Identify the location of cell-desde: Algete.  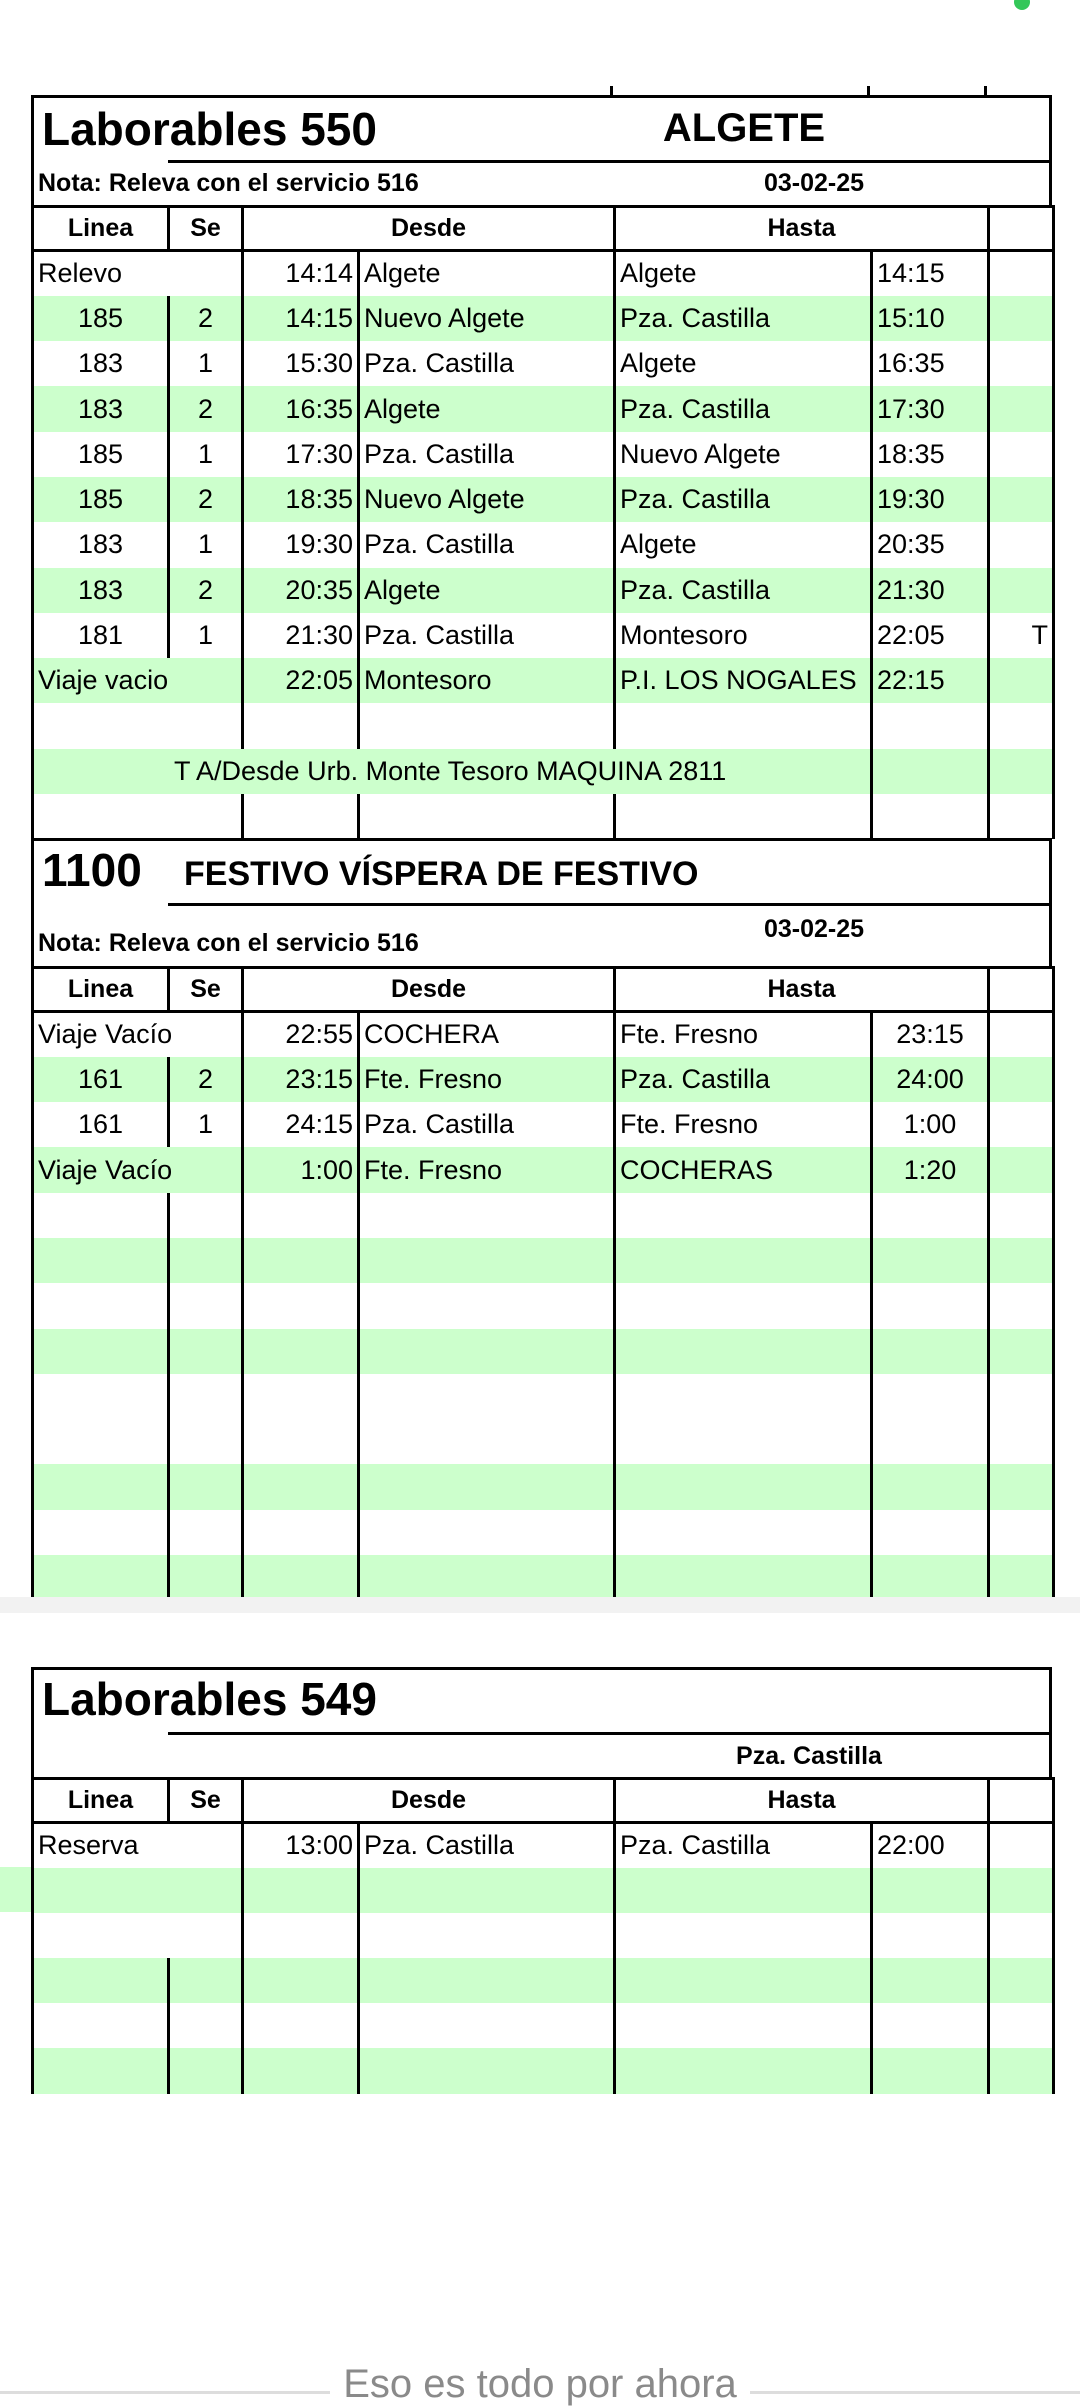
(486, 409).